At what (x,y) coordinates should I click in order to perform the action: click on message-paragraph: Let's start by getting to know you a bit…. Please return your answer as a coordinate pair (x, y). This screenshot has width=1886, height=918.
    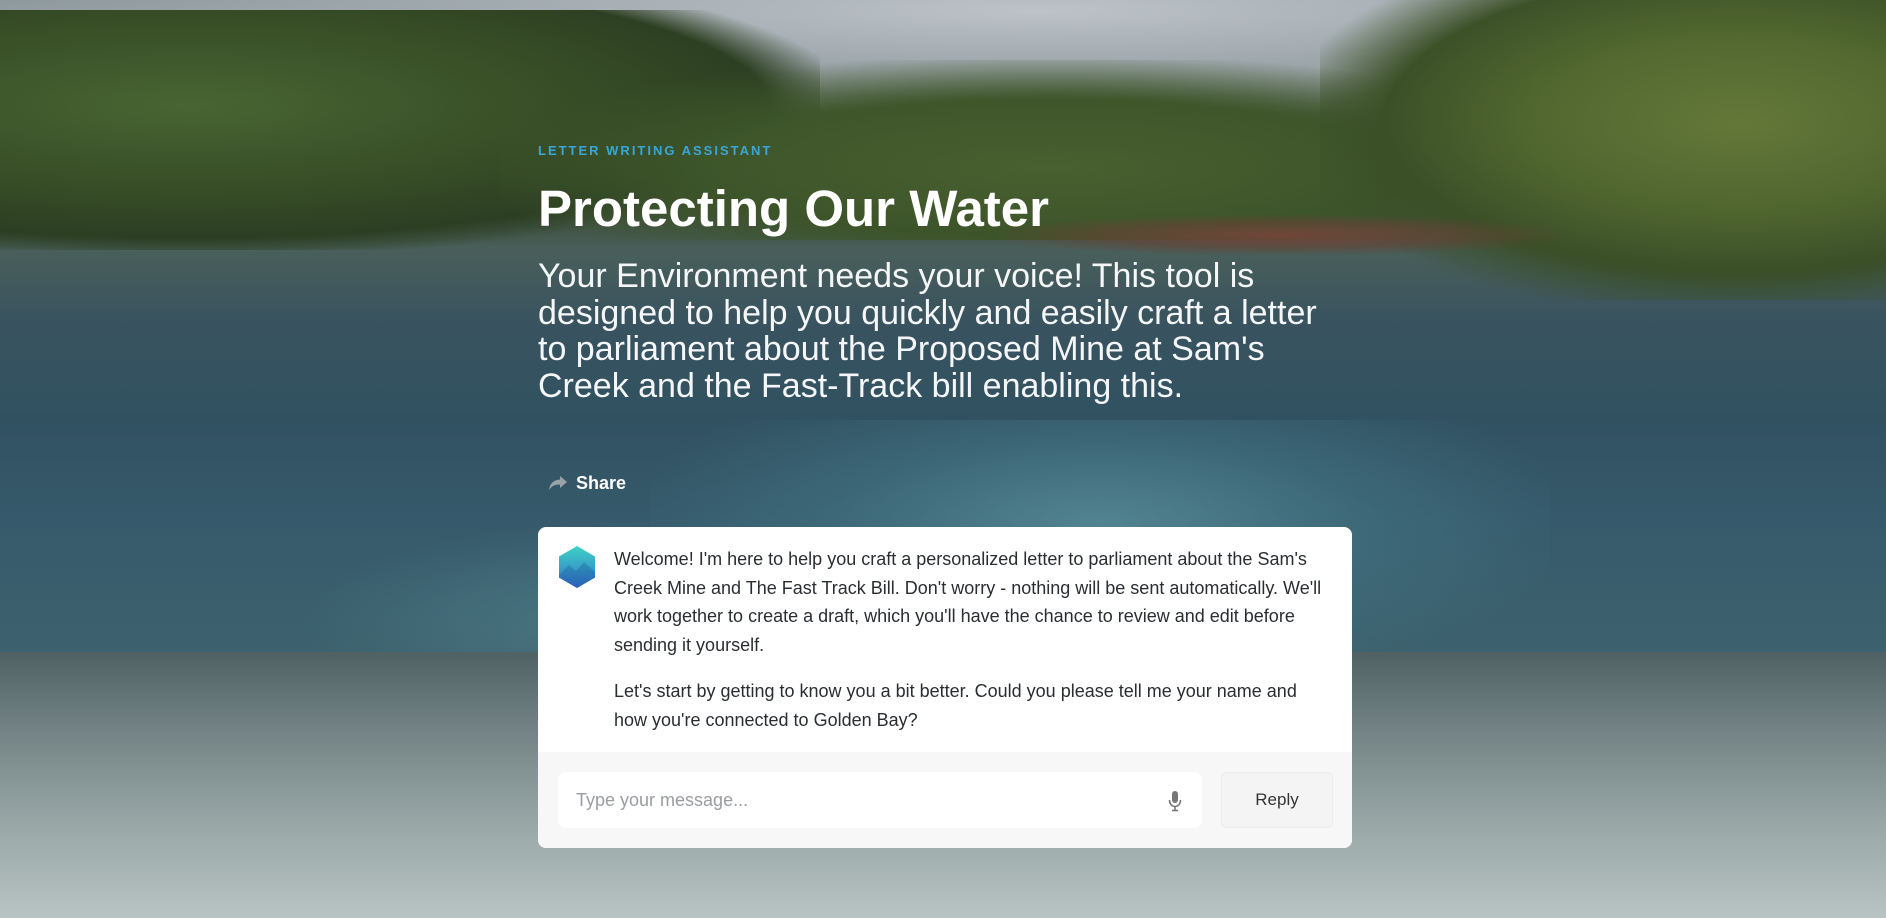
    Looking at the image, I should click on (955, 705).